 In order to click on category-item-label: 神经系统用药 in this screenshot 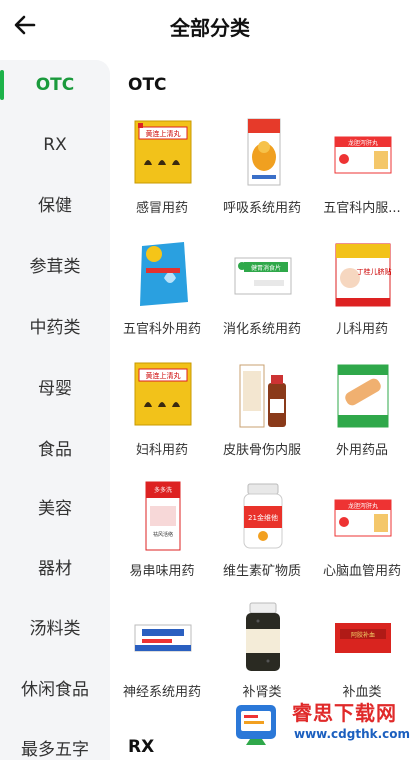, I will do `click(161, 692)`.